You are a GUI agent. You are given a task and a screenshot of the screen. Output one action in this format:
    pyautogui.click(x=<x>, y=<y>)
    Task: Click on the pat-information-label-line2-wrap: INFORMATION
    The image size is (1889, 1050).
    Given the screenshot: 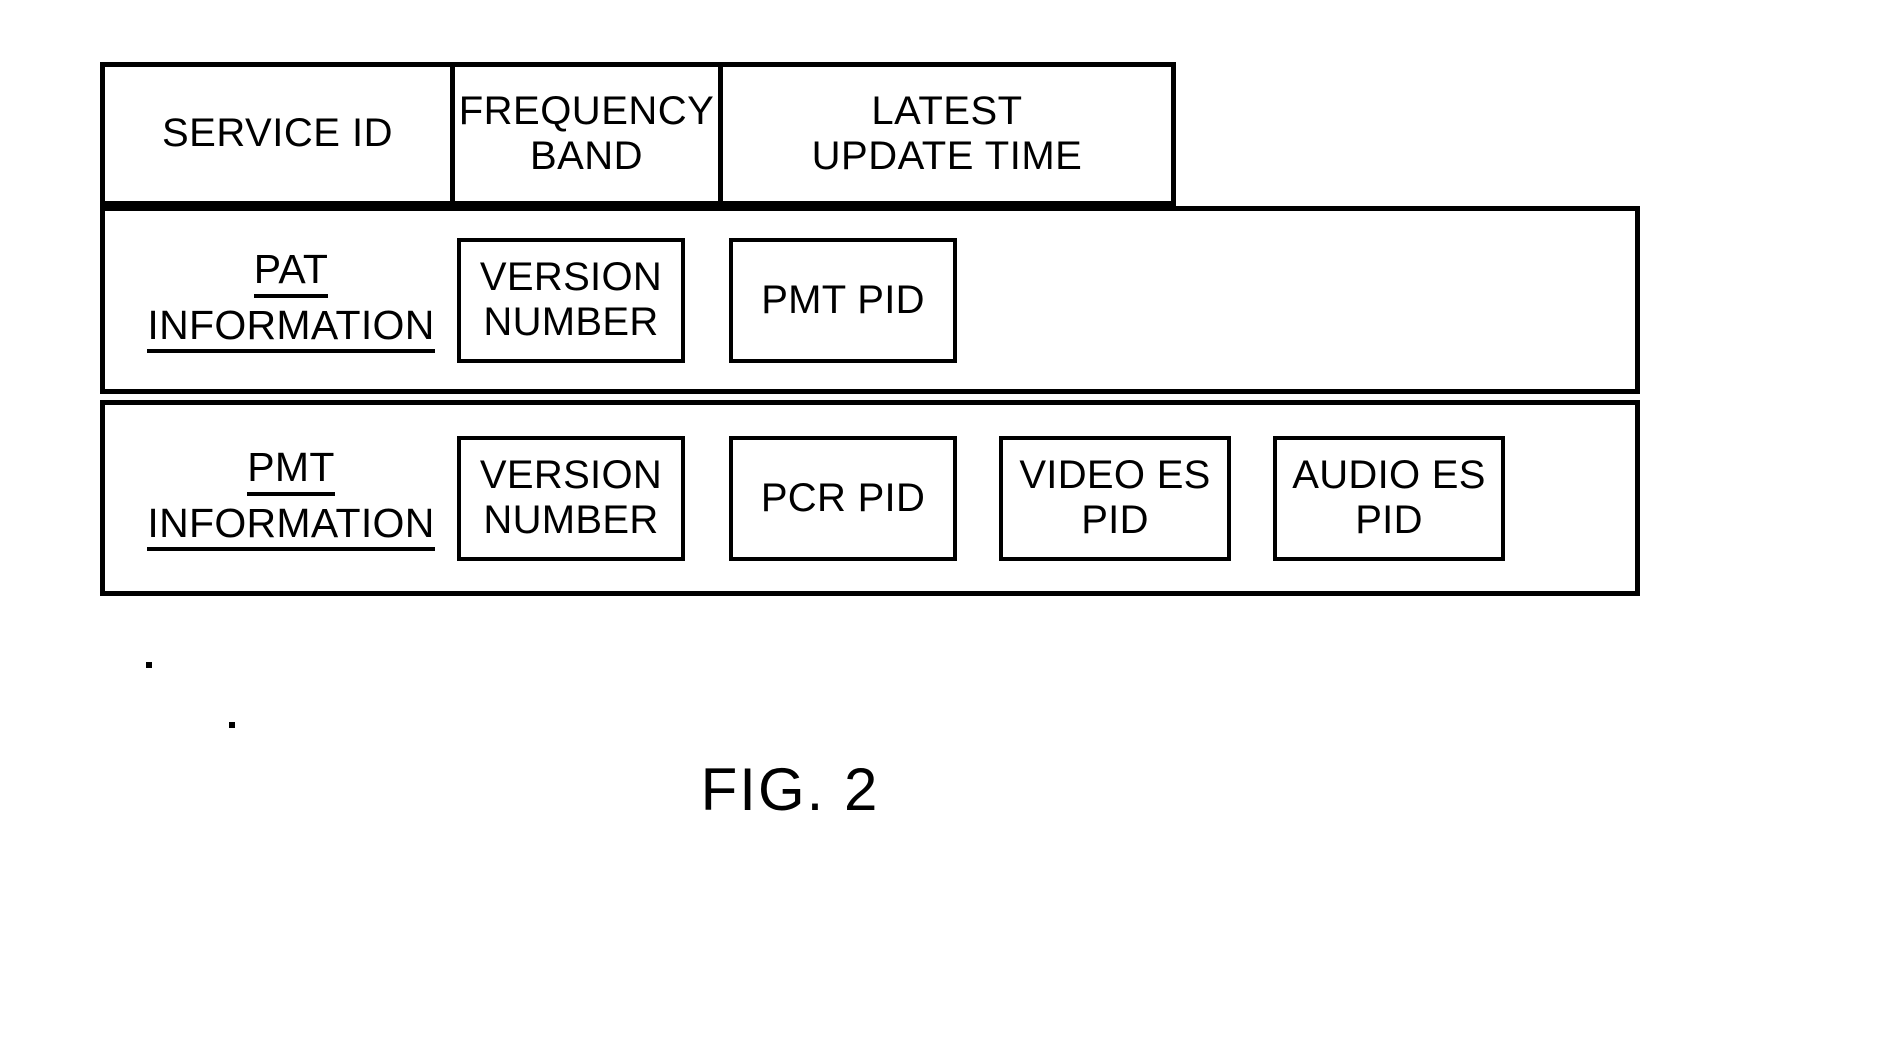 What is the action you would take?
    pyautogui.click(x=291, y=328)
    